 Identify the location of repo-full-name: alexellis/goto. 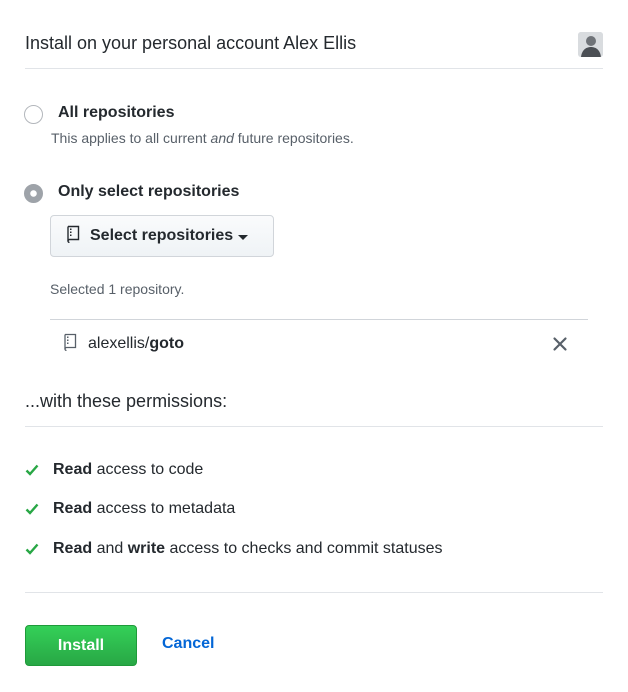
(136, 343).